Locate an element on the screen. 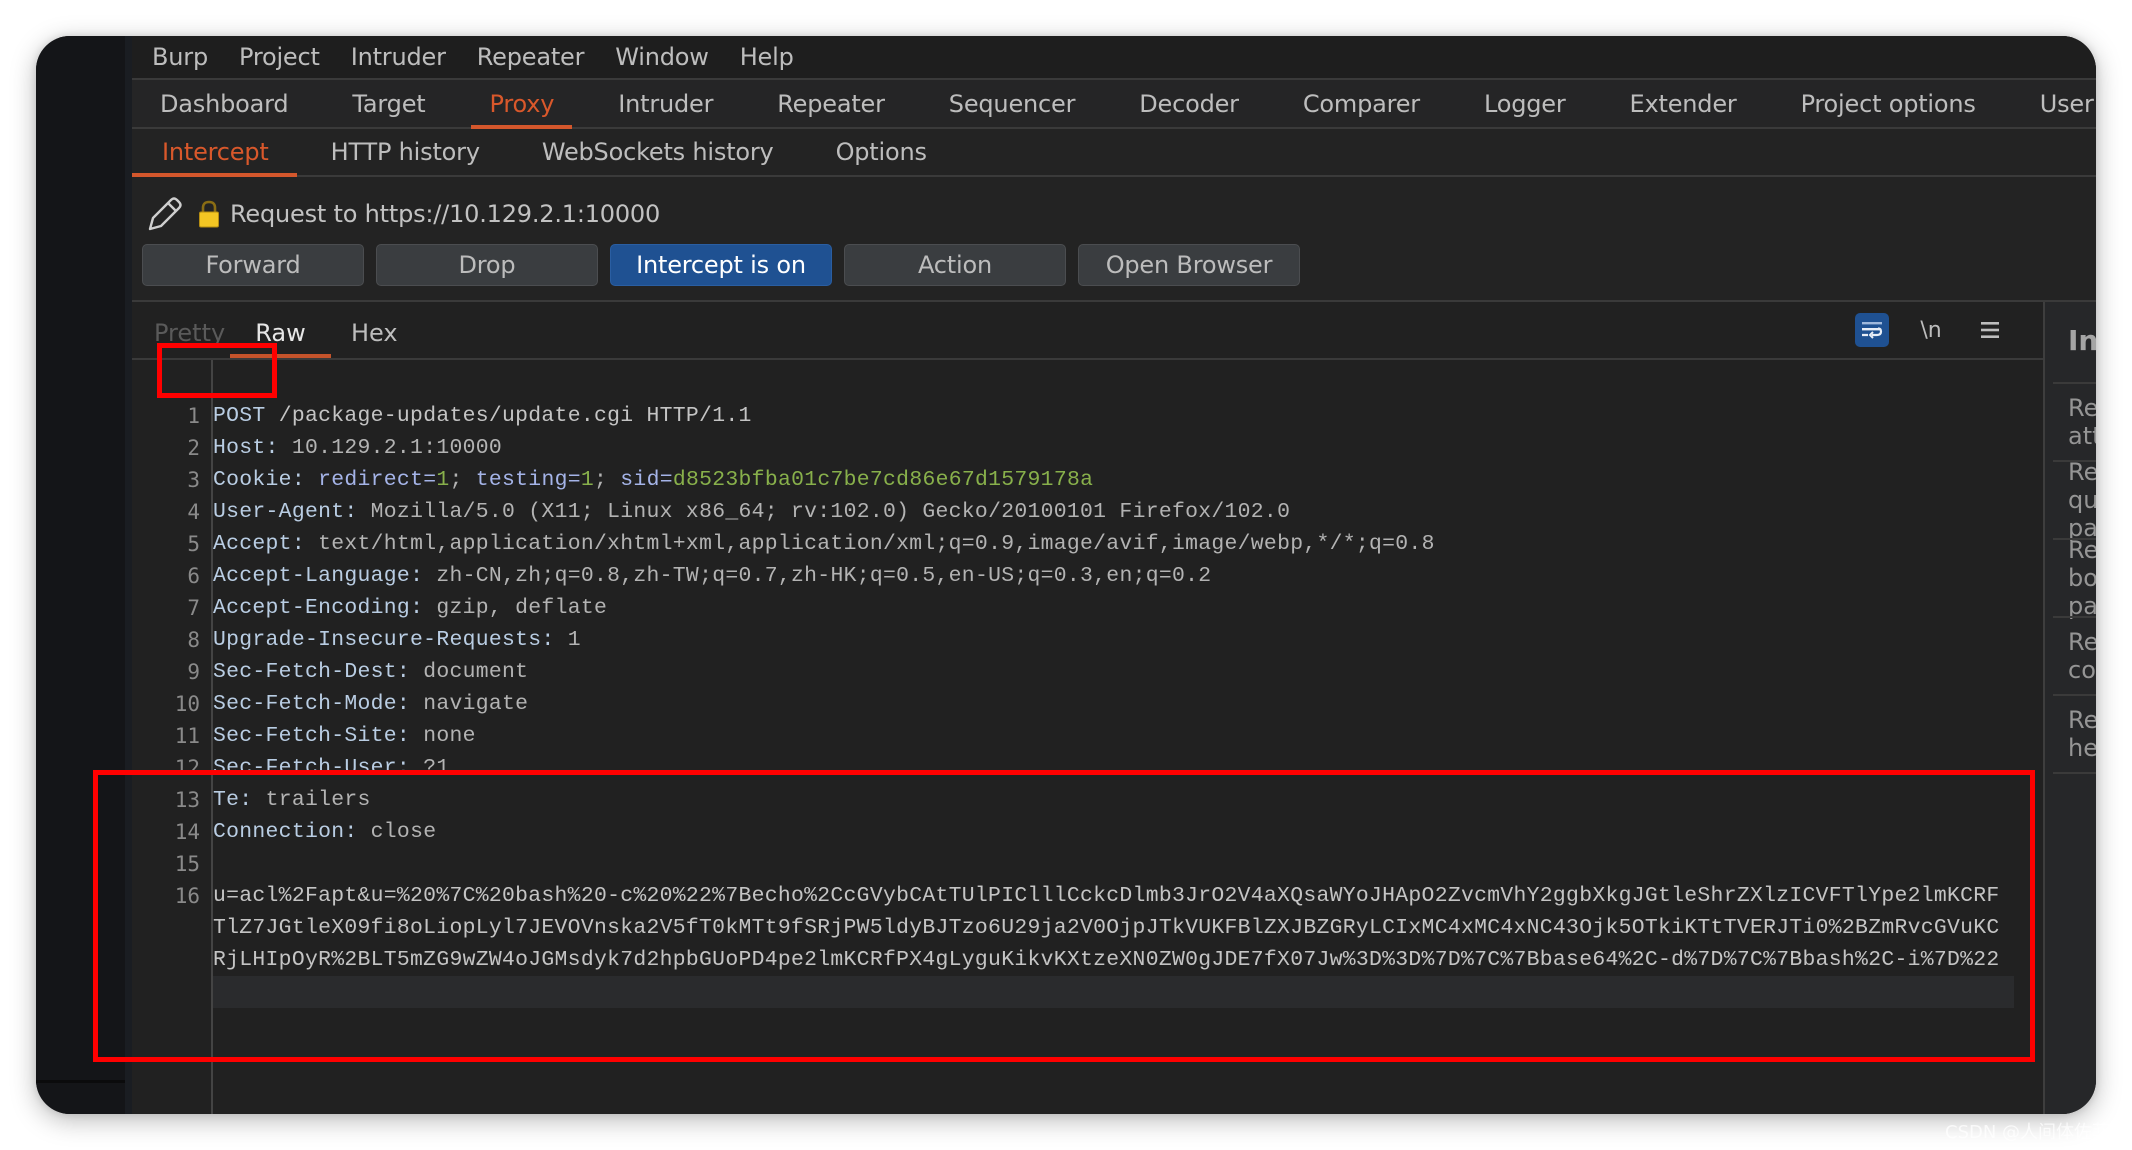  menu-window: Window is located at coordinates (662, 57).